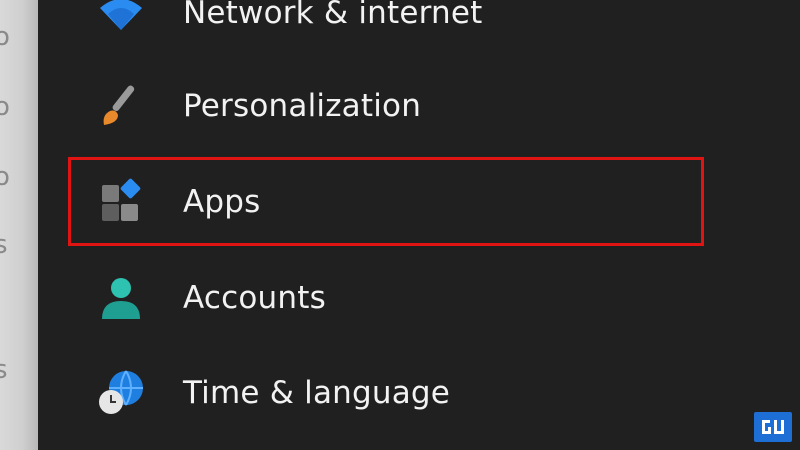 This screenshot has height=450, width=800. What do you see at coordinates (19, 225) in the screenshot?
I see `background-window-edge: o o o s l s` at bounding box center [19, 225].